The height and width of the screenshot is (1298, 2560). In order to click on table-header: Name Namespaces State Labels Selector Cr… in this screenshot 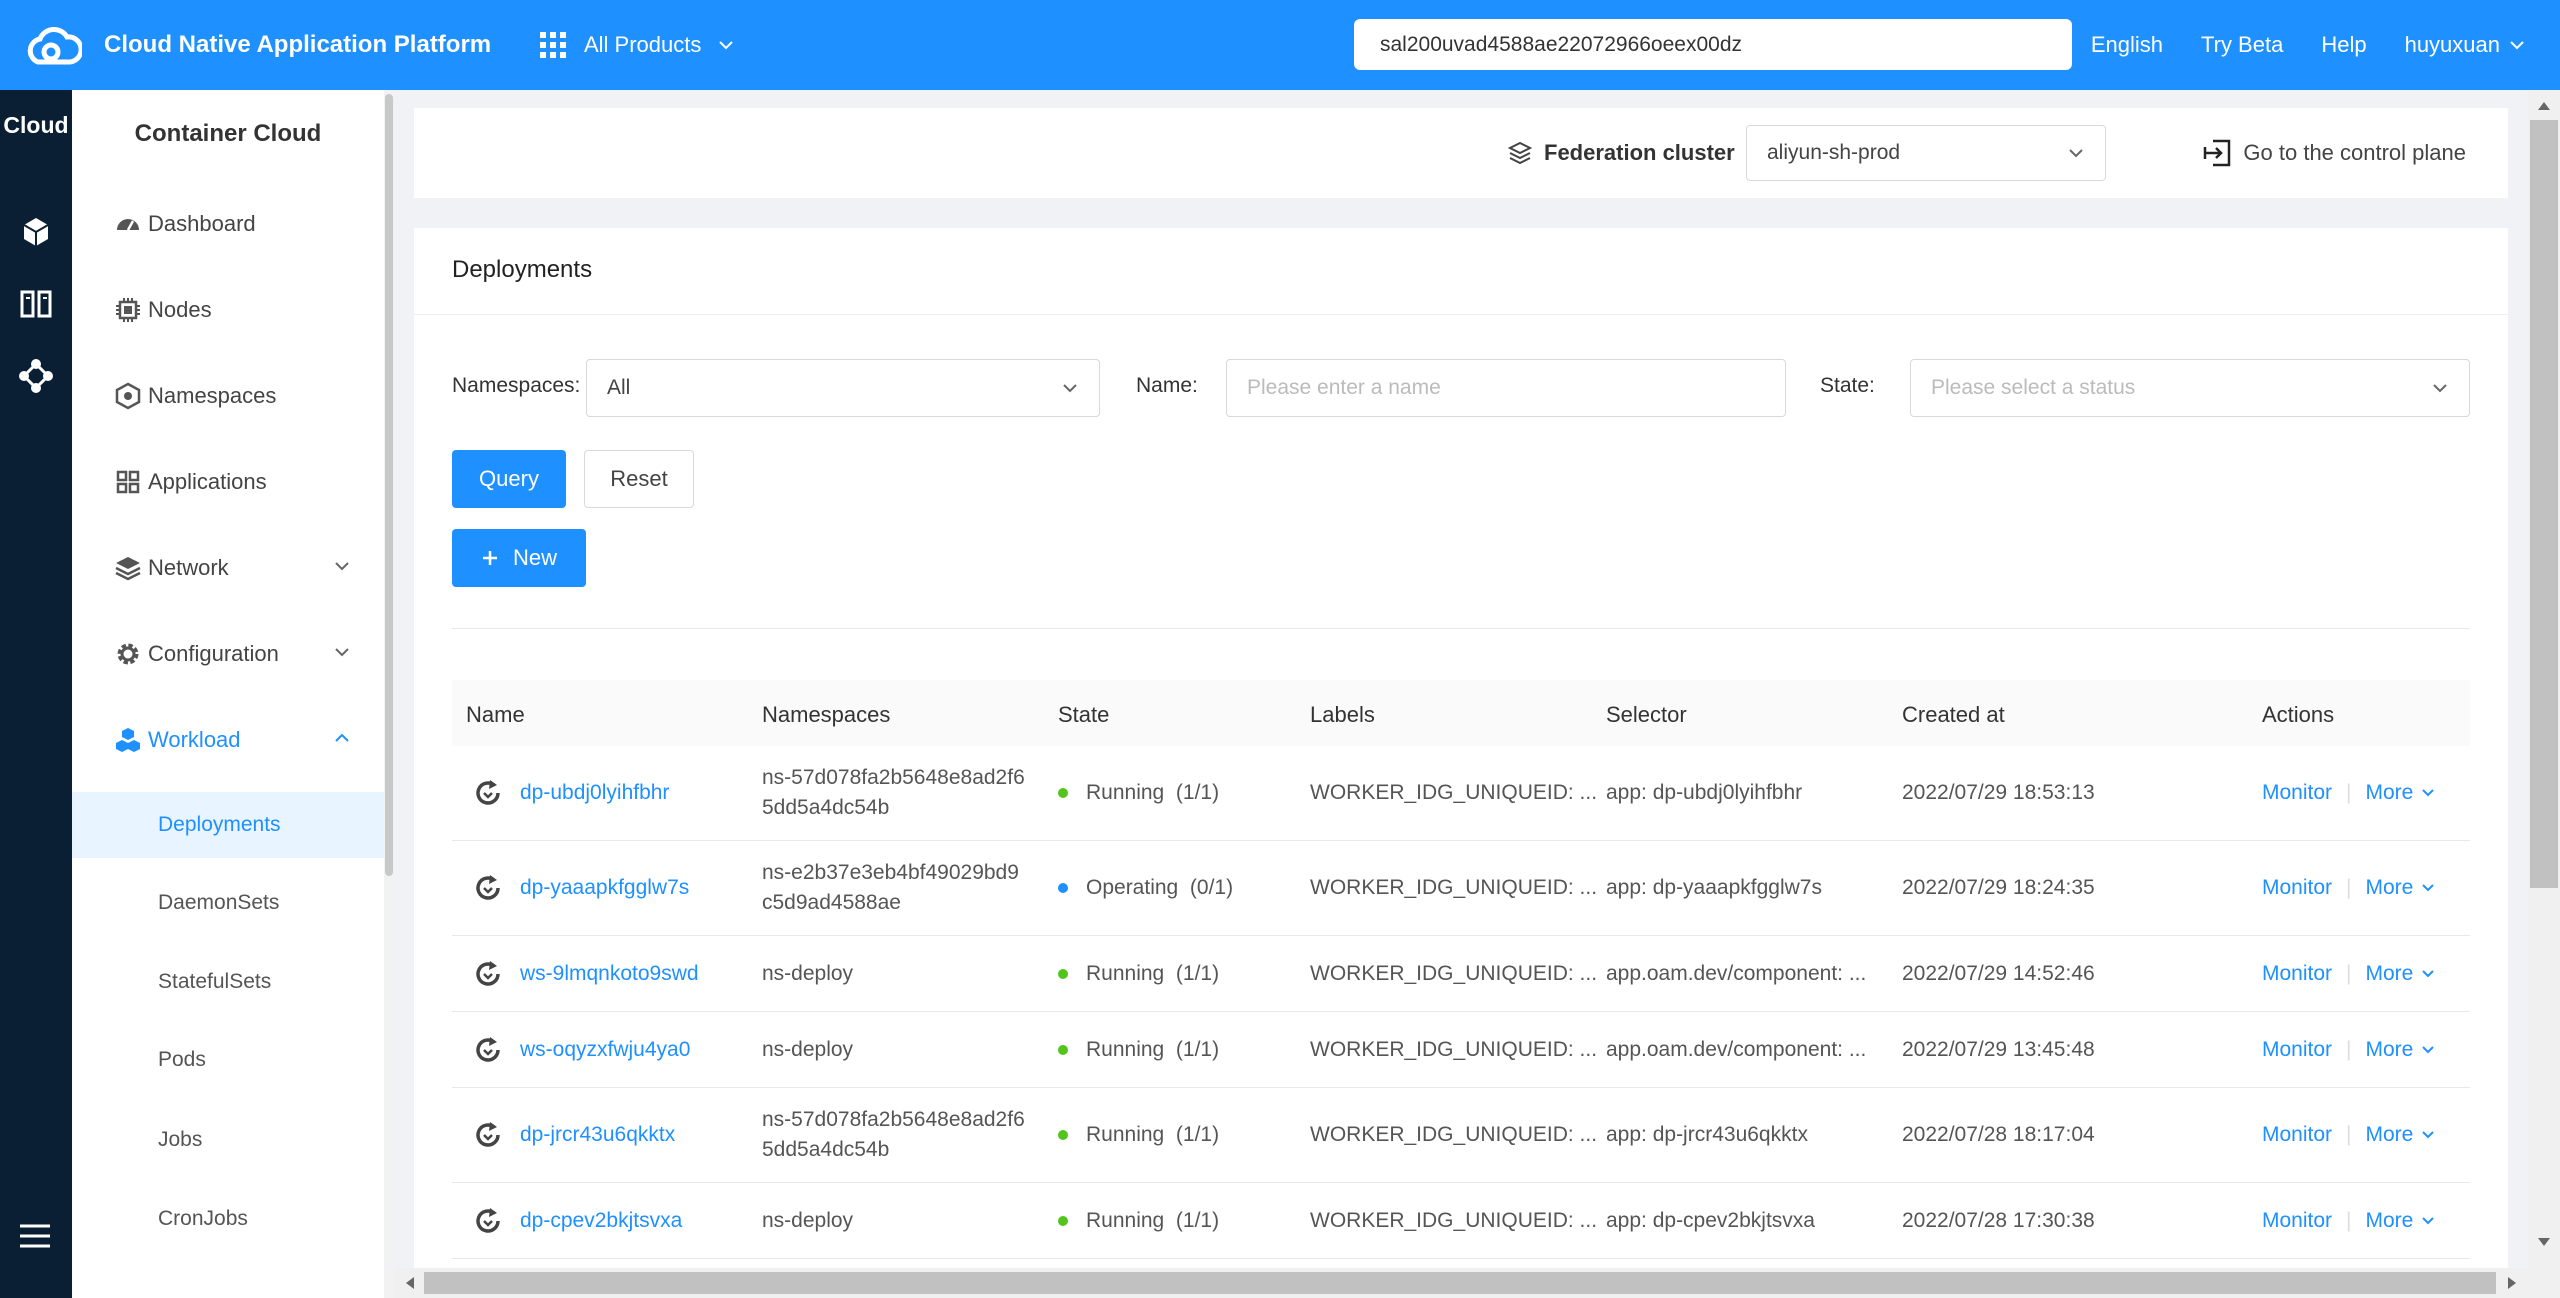, I will do `click(1461, 713)`.